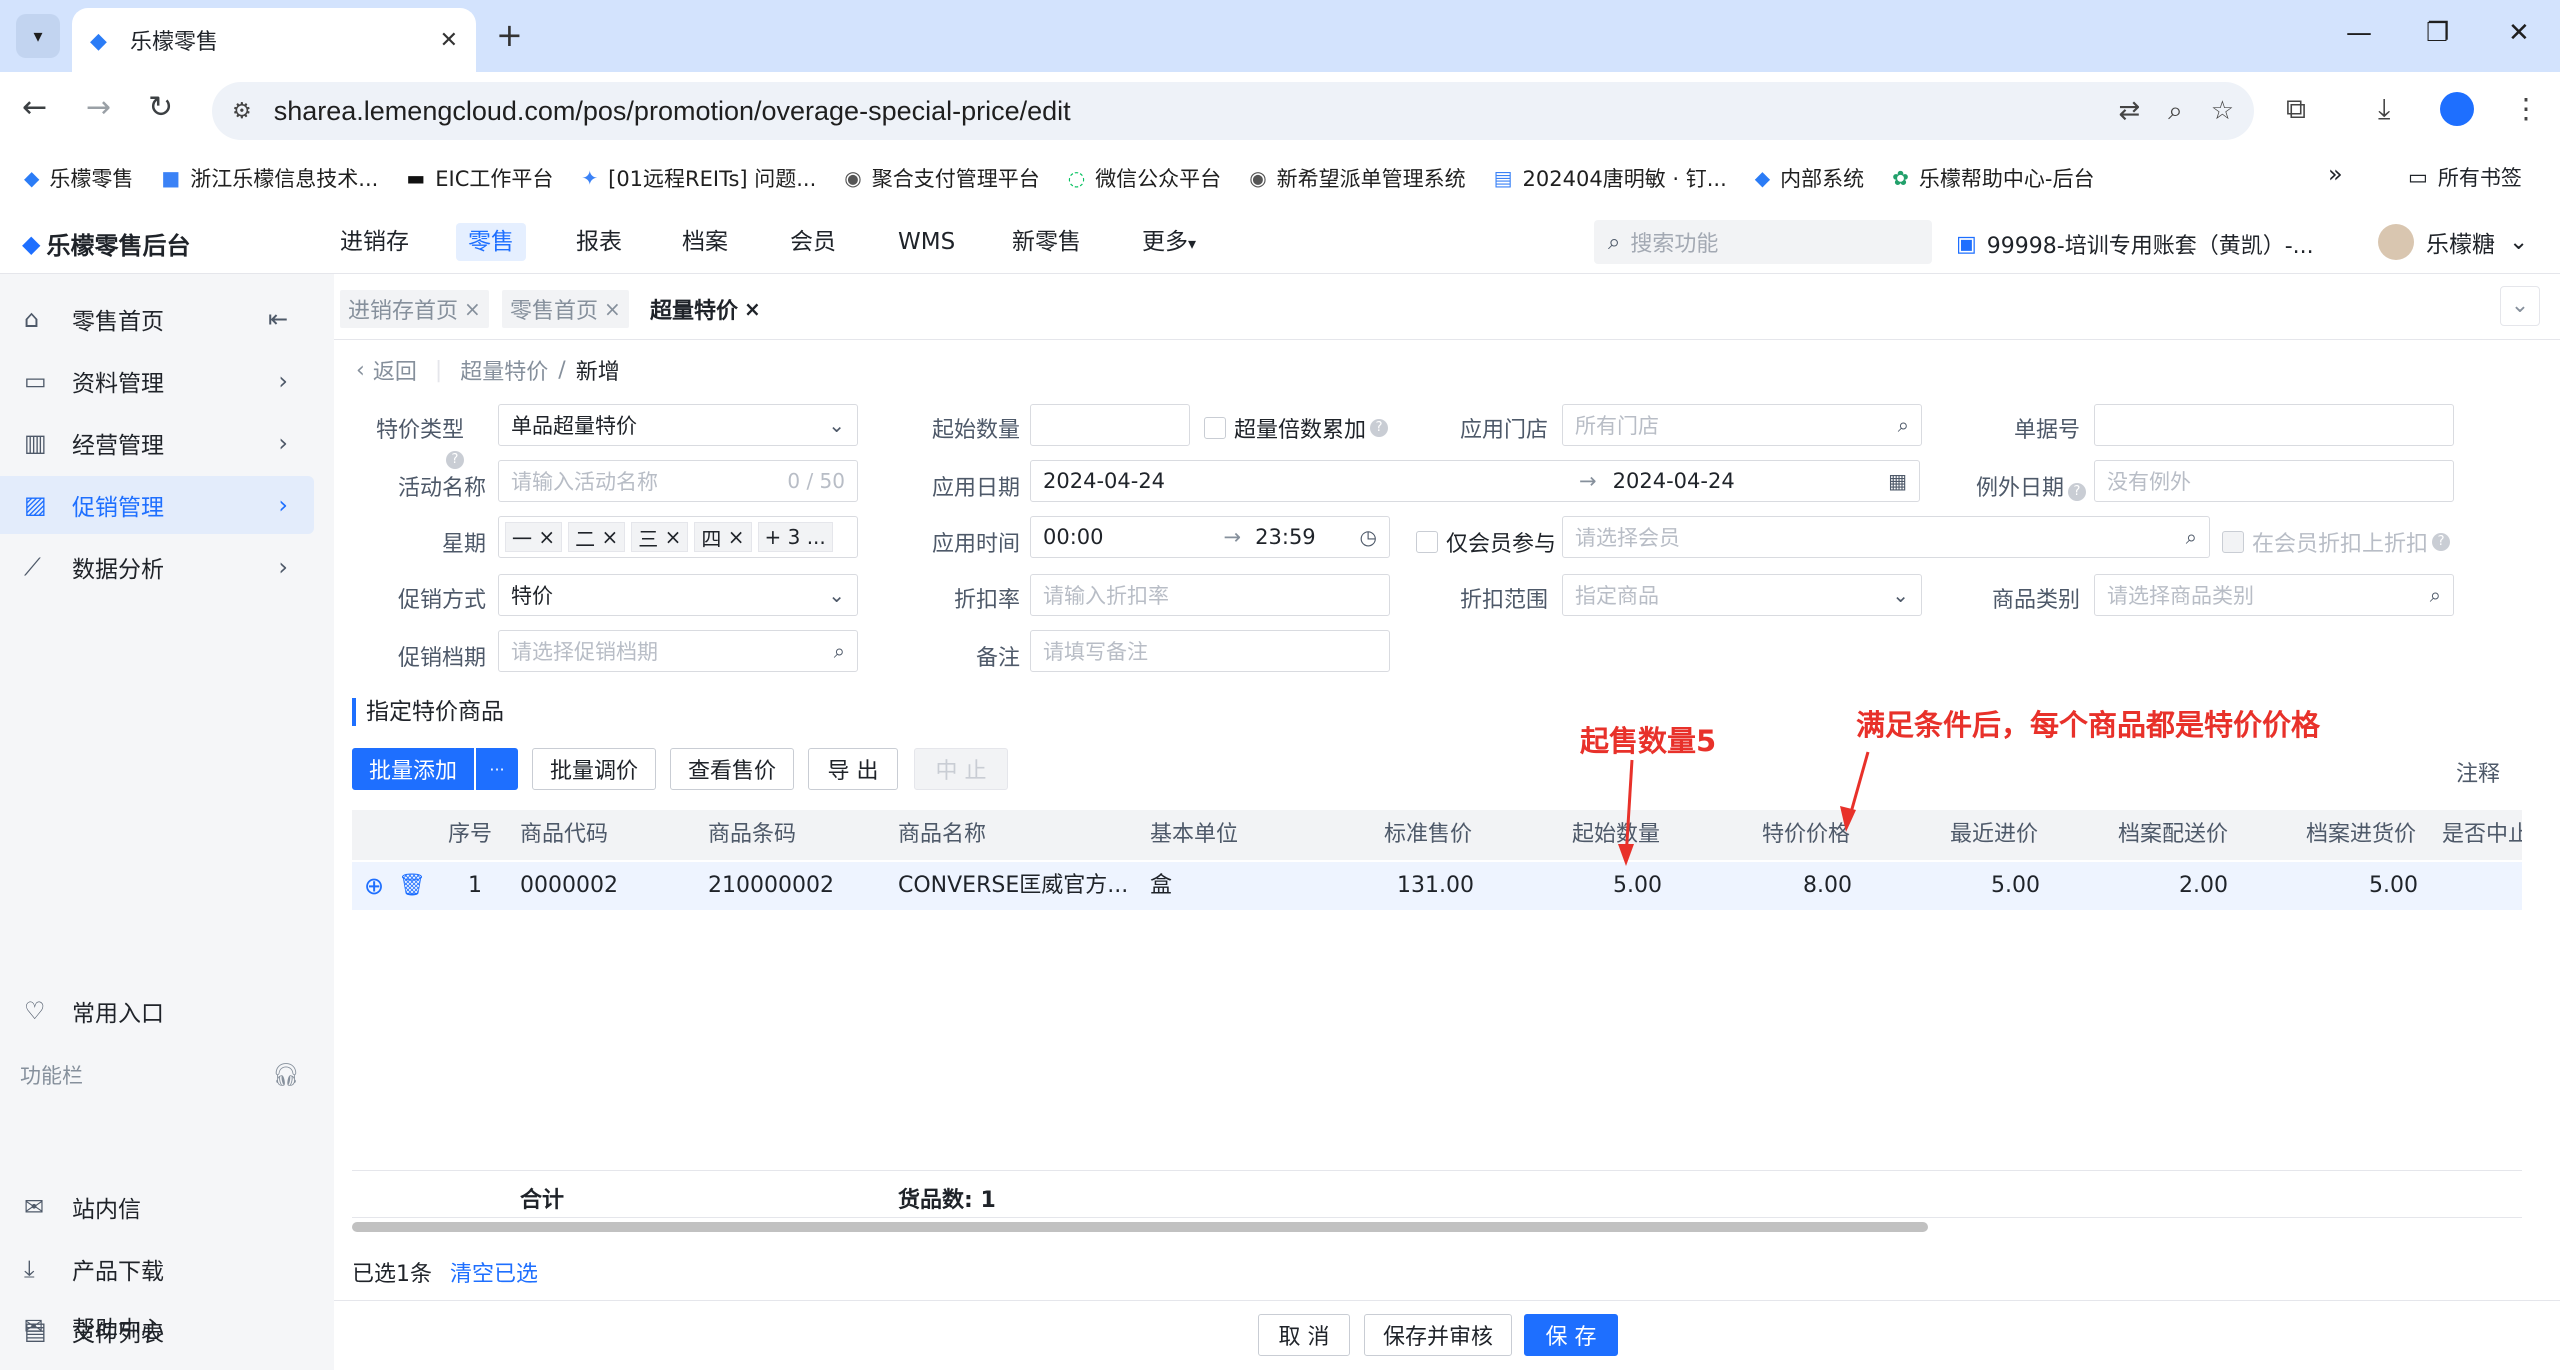 The height and width of the screenshot is (1370, 2560). Describe the element at coordinates (1110, 425) in the screenshot. I see `start-qty-input` at that location.